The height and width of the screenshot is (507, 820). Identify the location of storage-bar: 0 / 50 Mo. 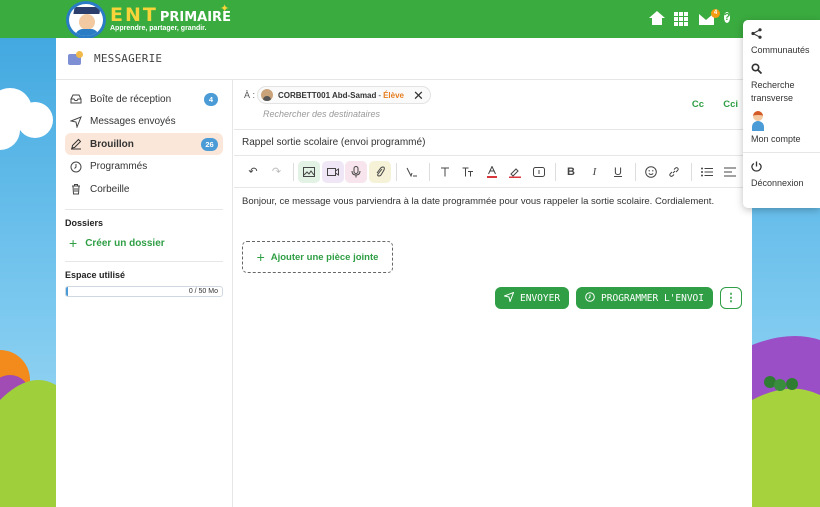
(144, 291).